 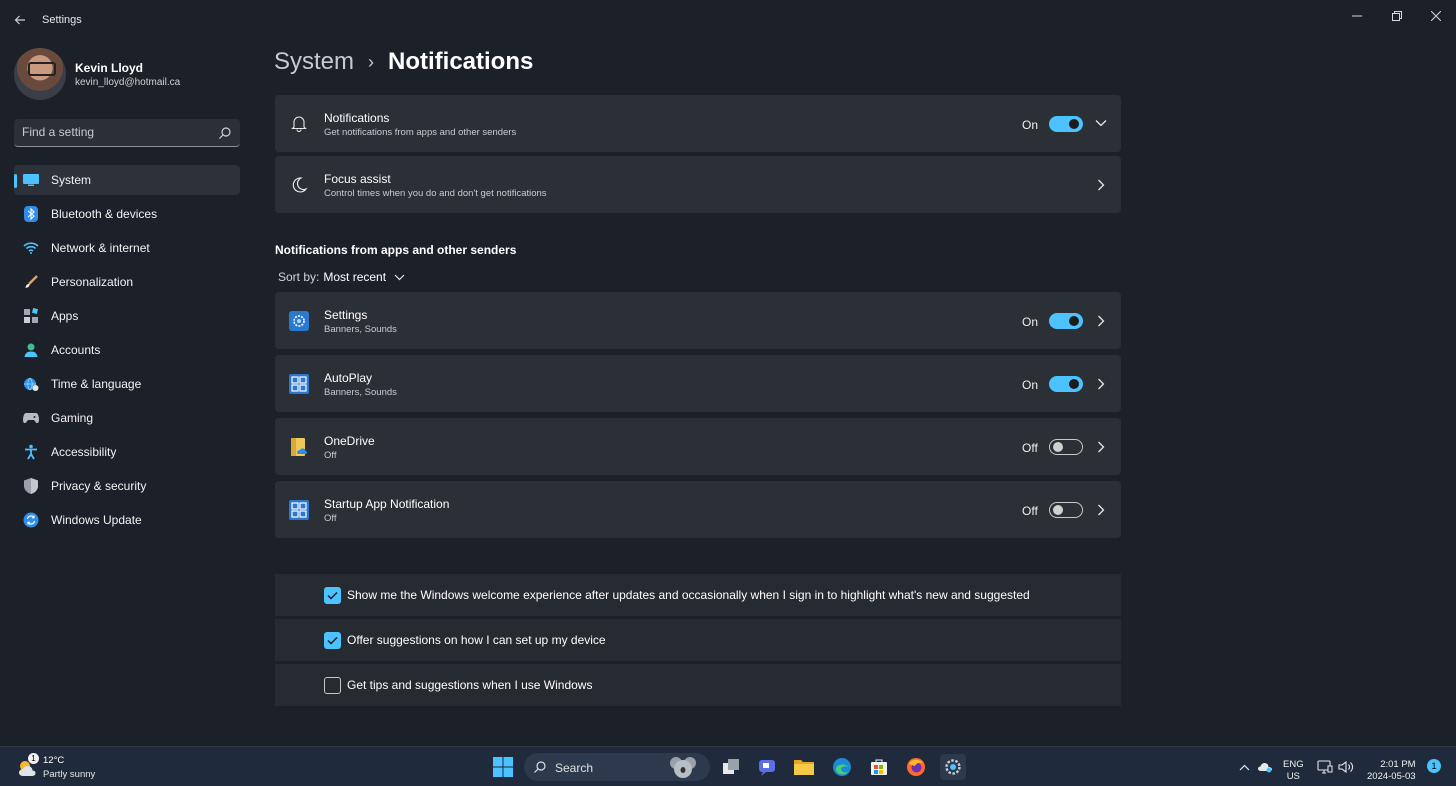 I want to click on sidebar-item-personalization: Personalization, so click(x=127, y=282).